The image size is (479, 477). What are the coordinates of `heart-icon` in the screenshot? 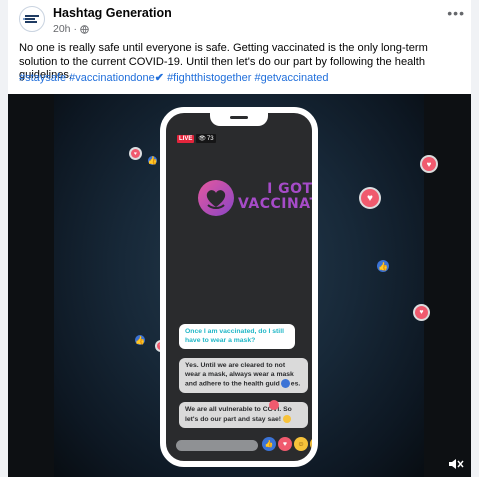 It's located at (274, 405).